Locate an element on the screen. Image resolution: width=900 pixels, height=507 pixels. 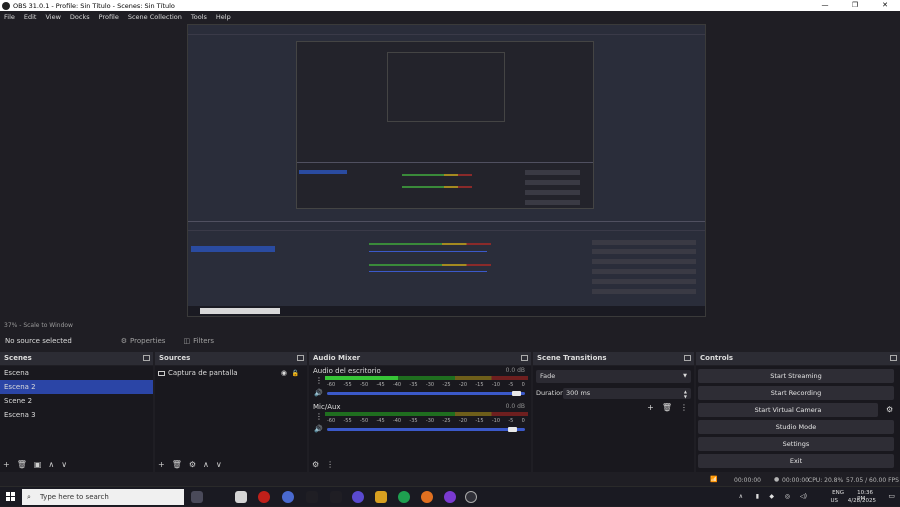
preview-selected-scene is located at coordinates (233, 249).